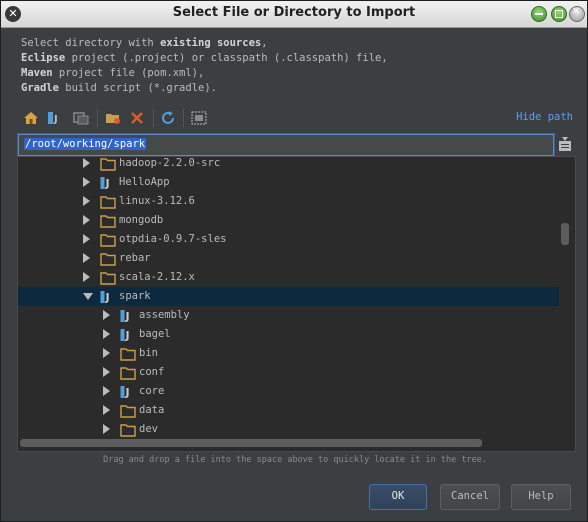  I want to click on help-button: Help, so click(541, 497).